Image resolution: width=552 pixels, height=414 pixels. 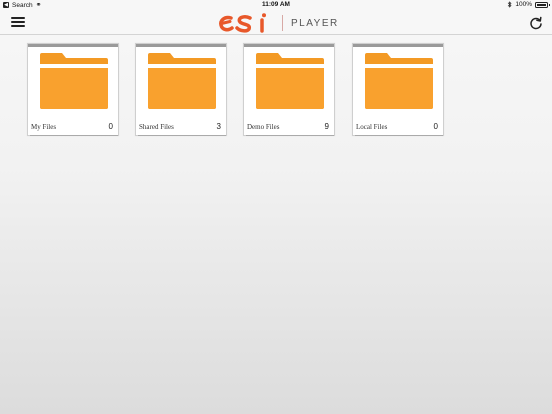 I want to click on refresh-button, so click(x=536, y=23).